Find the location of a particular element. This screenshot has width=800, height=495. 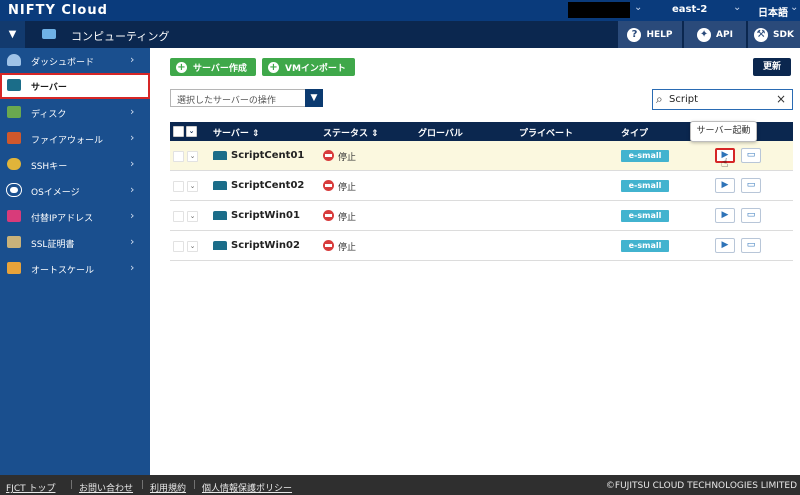

search-input: ⌕ Script × is located at coordinates (722, 99).